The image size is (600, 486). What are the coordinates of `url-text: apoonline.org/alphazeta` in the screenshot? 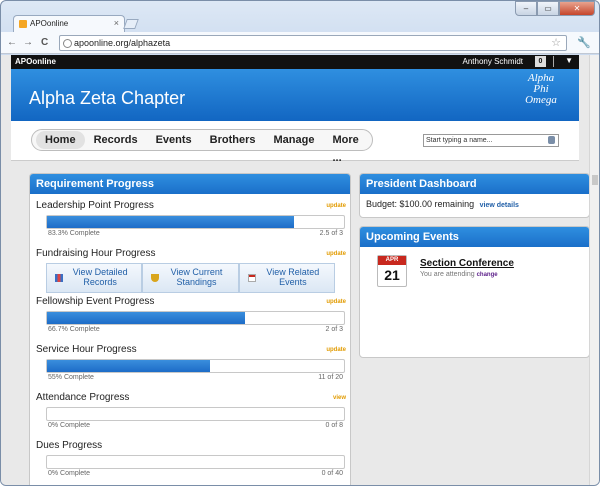 It's located at (122, 43).